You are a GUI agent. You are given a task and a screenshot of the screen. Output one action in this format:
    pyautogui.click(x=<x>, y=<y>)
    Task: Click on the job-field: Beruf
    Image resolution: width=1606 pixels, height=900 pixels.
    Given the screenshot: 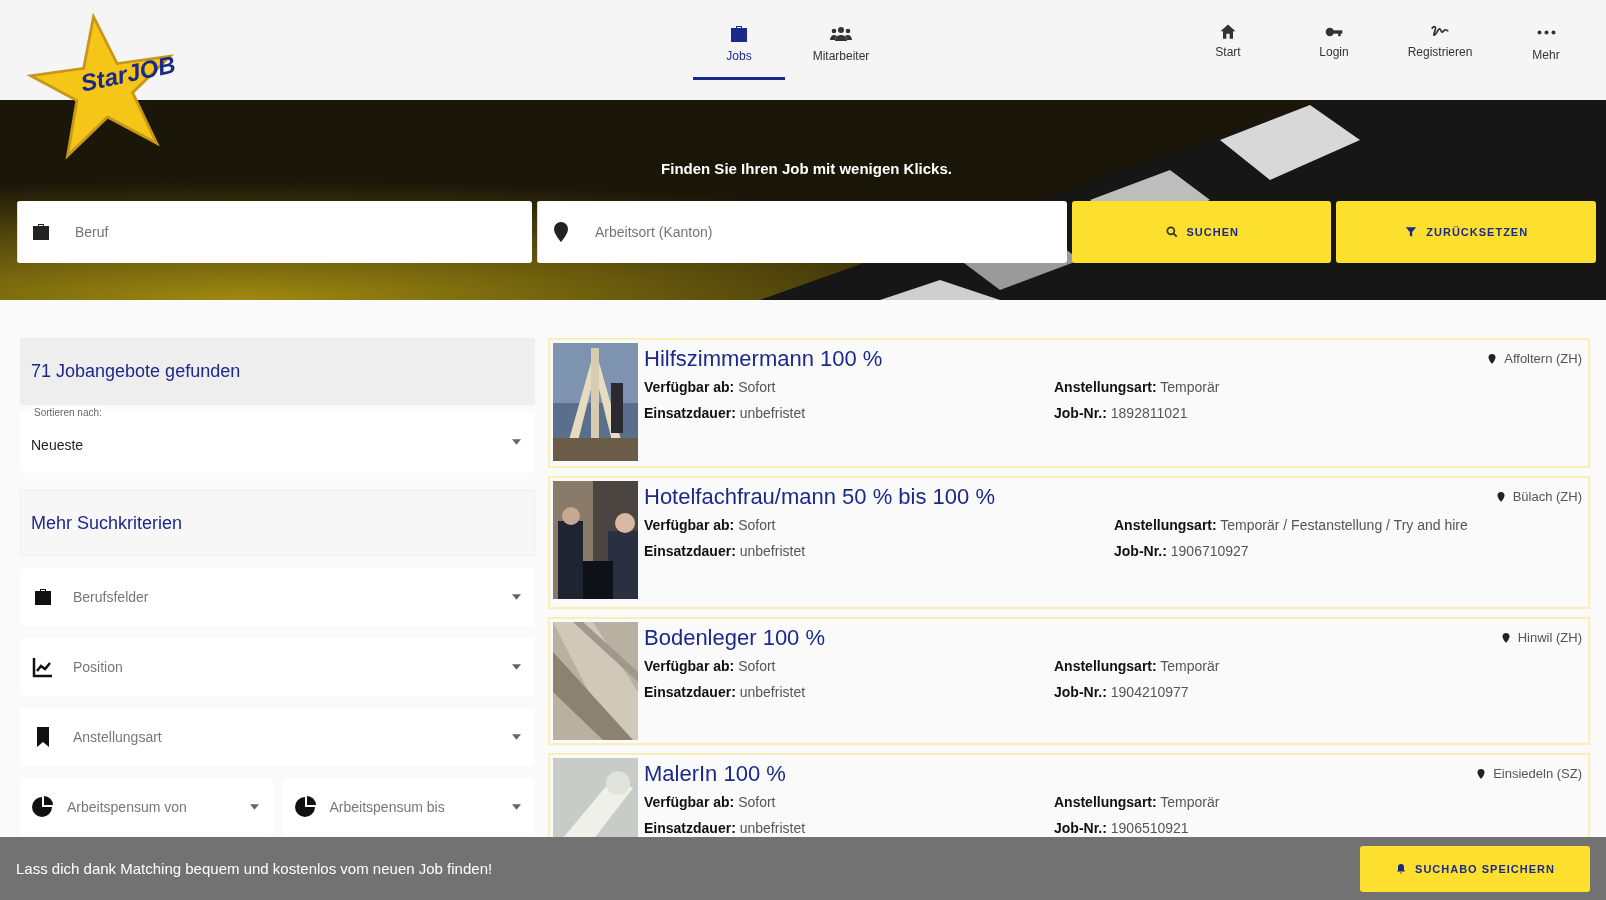 What is the action you would take?
    pyautogui.click(x=274, y=232)
    